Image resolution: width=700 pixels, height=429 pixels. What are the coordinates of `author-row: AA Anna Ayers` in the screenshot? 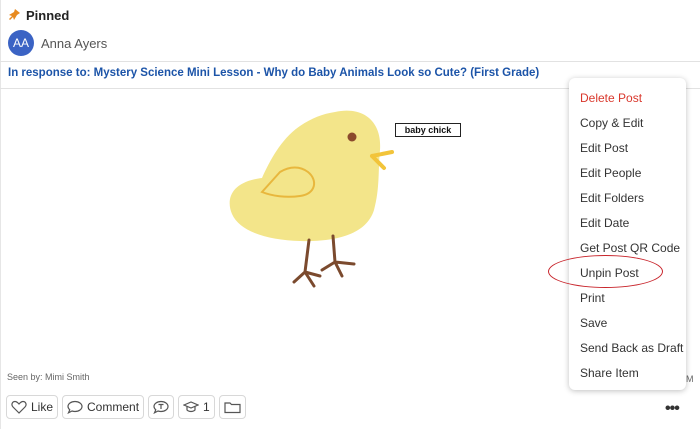 It's located at (57, 43).